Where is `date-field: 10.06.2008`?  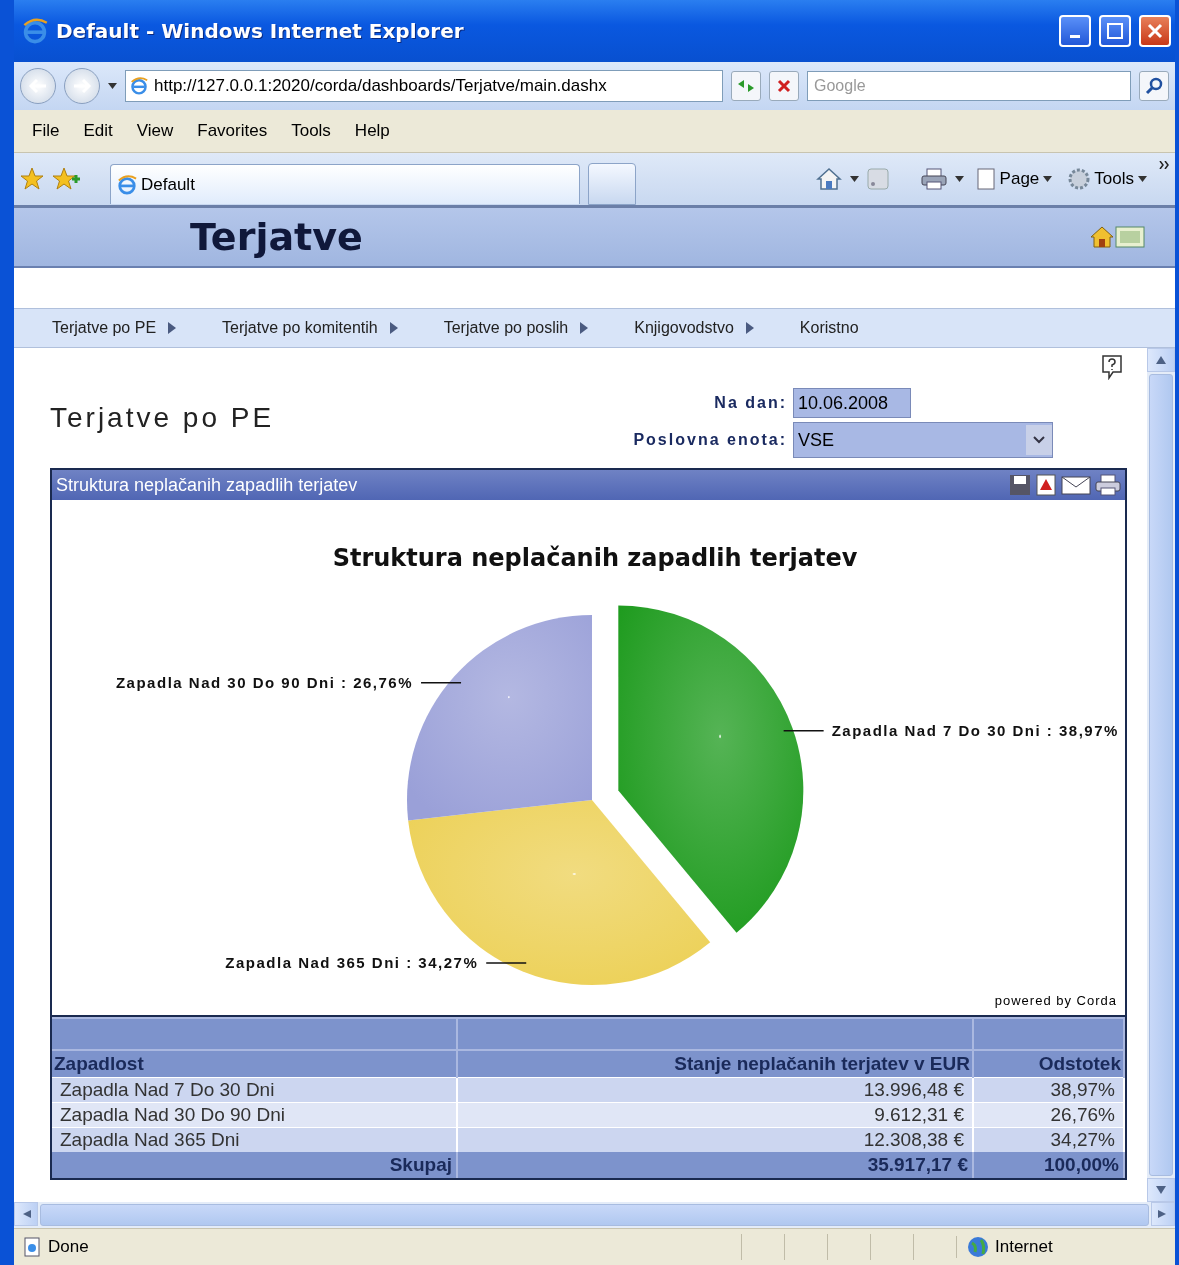
date-field: 10.06.2008 is located at coordinates (852, 403).